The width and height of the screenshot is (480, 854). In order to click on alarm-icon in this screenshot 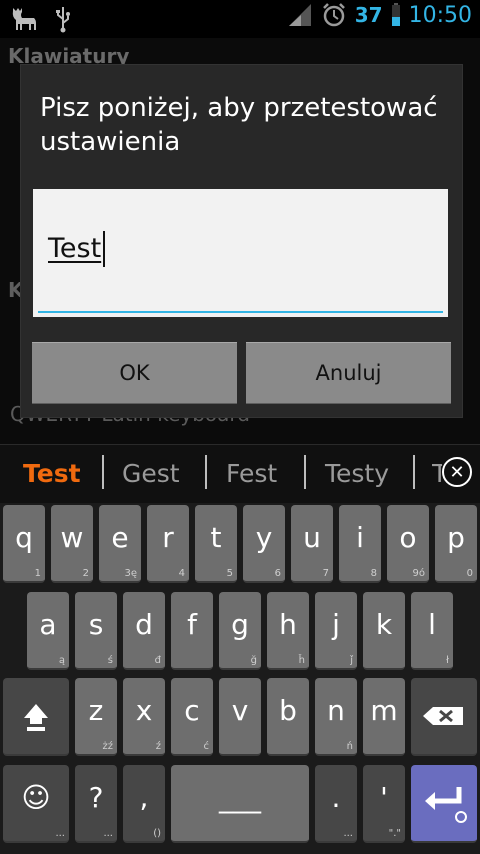, I will do `click(333, 15)`.